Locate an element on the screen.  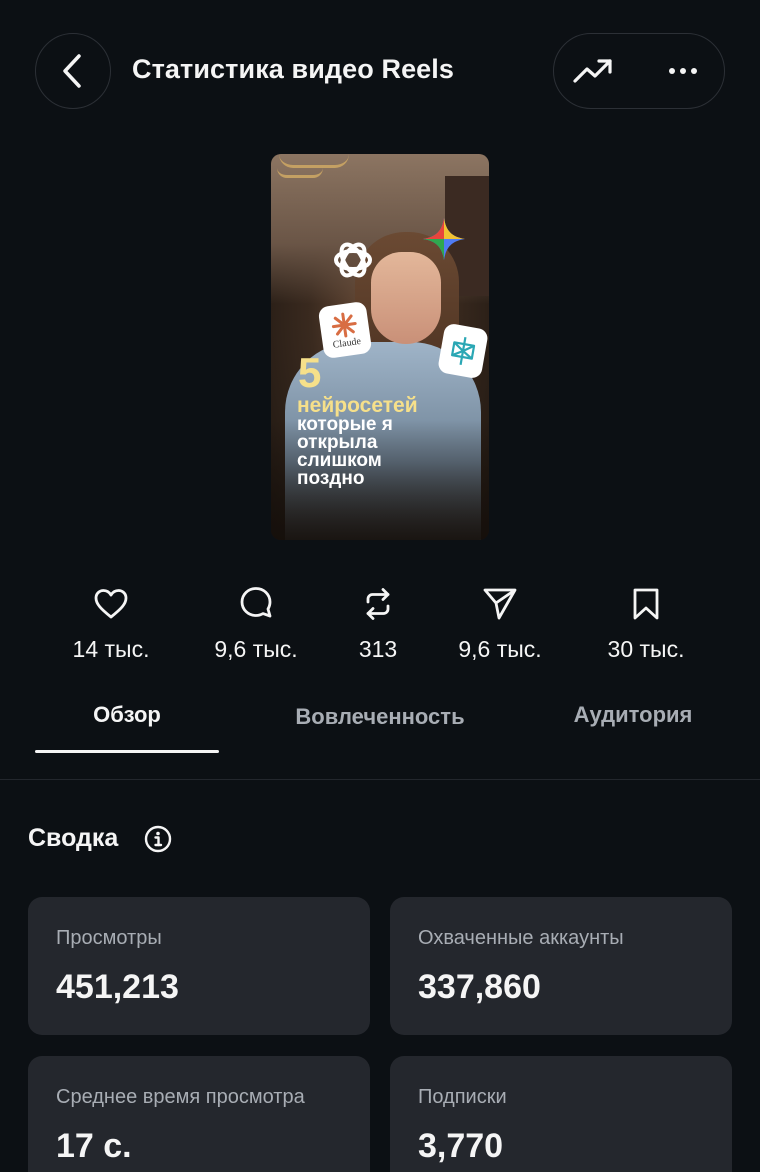
reposts-count: 313 is located at coordinates (378, 649).